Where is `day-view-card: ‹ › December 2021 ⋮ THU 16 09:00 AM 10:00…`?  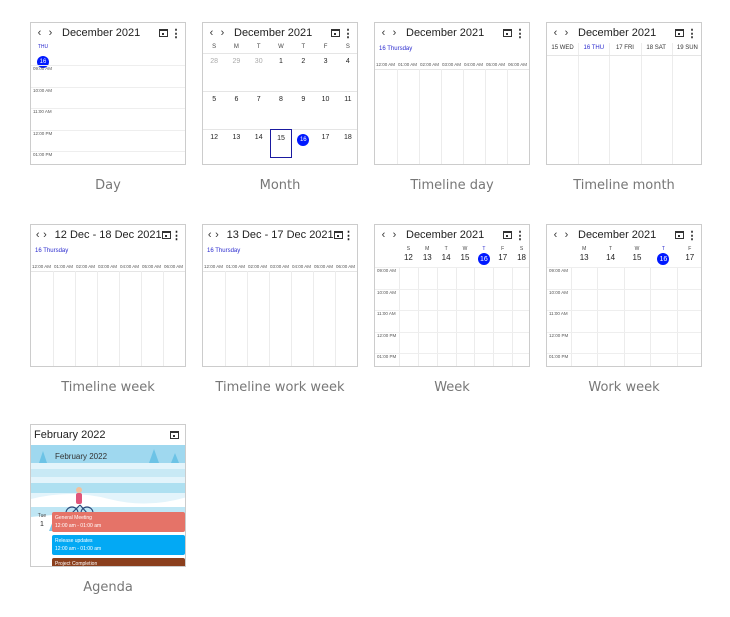 day-view-card: ‹ › December 2021 ⋮ THU 16 09:00 AM 10:00… is located at coordinates (108, 93).